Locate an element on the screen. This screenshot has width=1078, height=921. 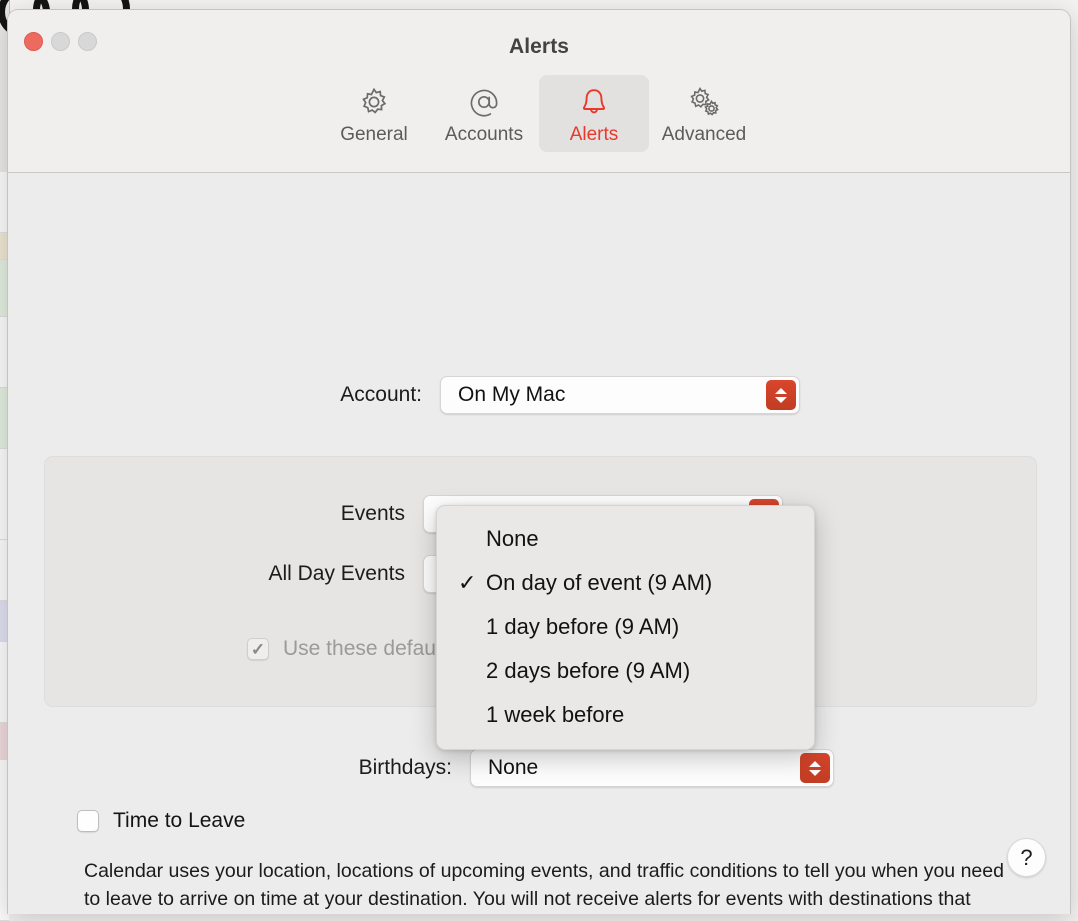
bell-icon is located at coordinates (594, 102).